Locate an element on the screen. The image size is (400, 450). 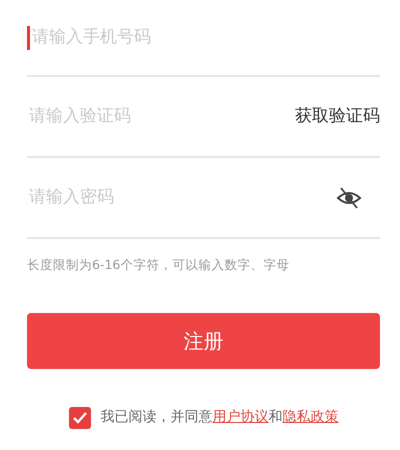
check-icon is located at coordinates (80, 417).